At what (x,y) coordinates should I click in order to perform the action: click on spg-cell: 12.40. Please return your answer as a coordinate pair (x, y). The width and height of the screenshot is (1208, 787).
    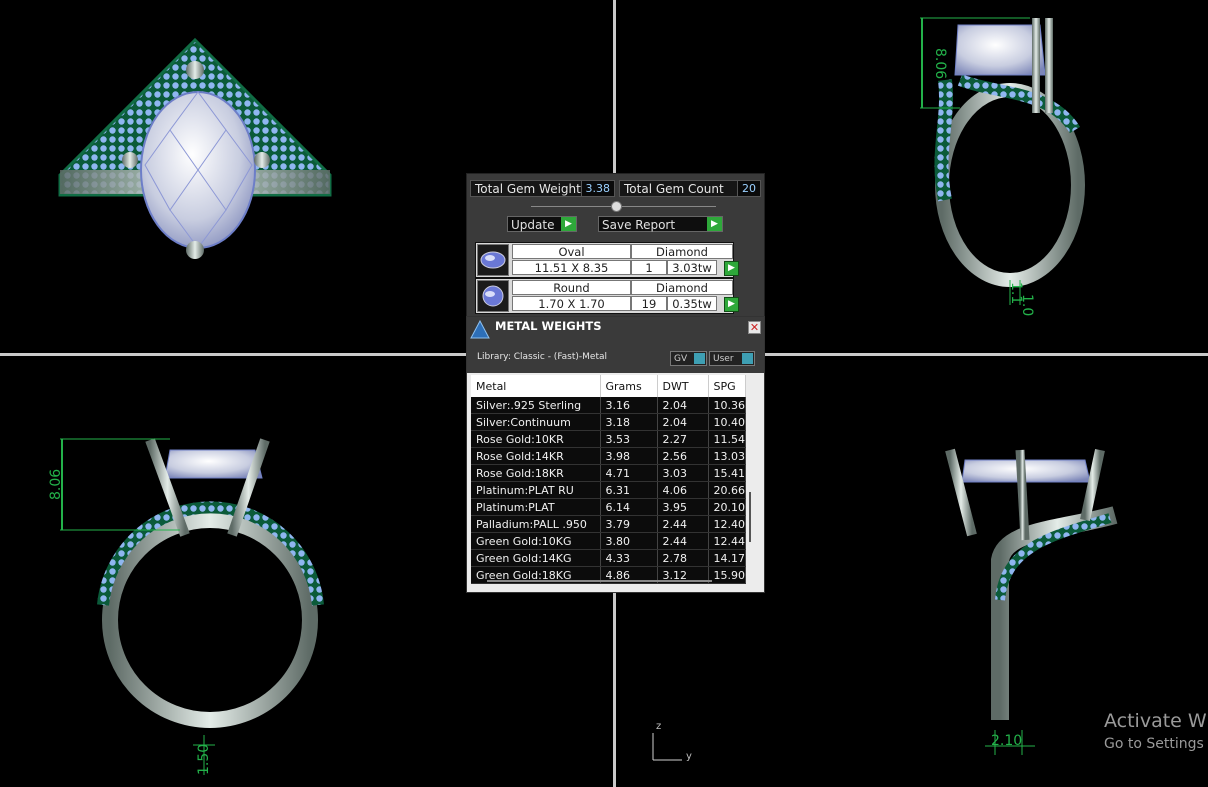
    Looking at the image, I should click on (727, 524).